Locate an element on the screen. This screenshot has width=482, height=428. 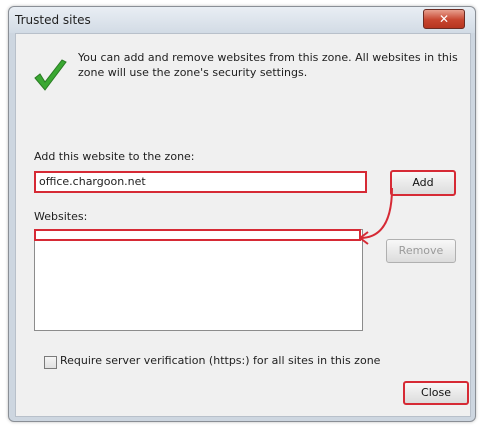
websites-list-row-highlight is located at coordinates (197, 235).